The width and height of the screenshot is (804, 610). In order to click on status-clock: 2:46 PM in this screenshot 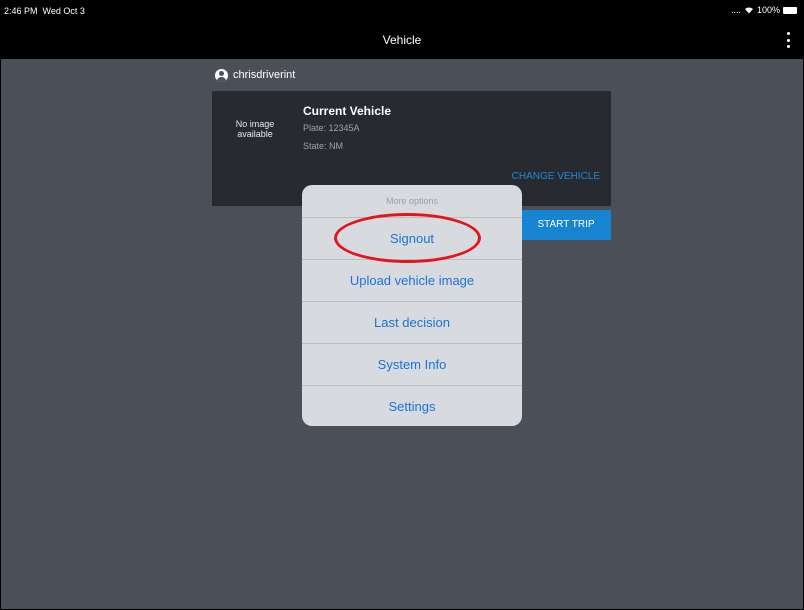, I will do `click(21, 11)`.